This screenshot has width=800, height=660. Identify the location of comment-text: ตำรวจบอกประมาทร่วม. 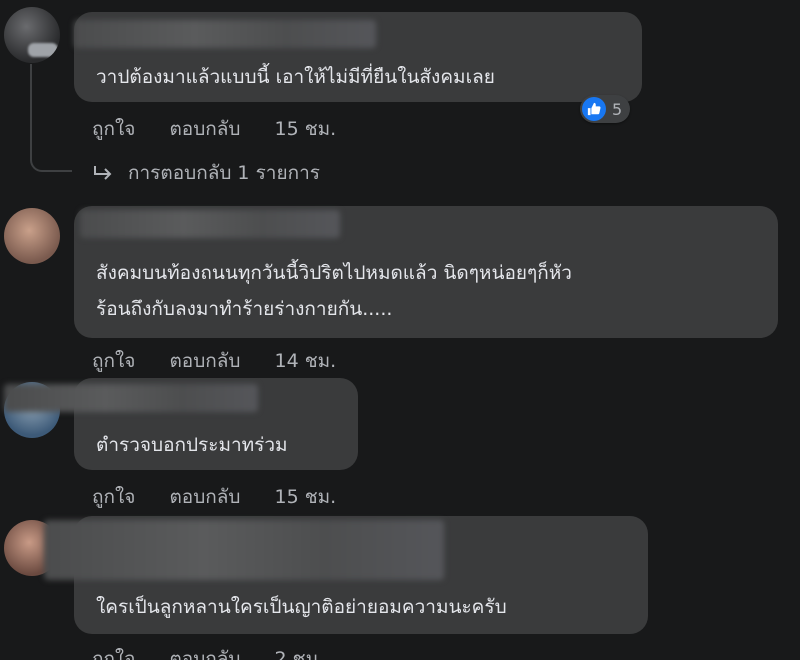
(192, 445).